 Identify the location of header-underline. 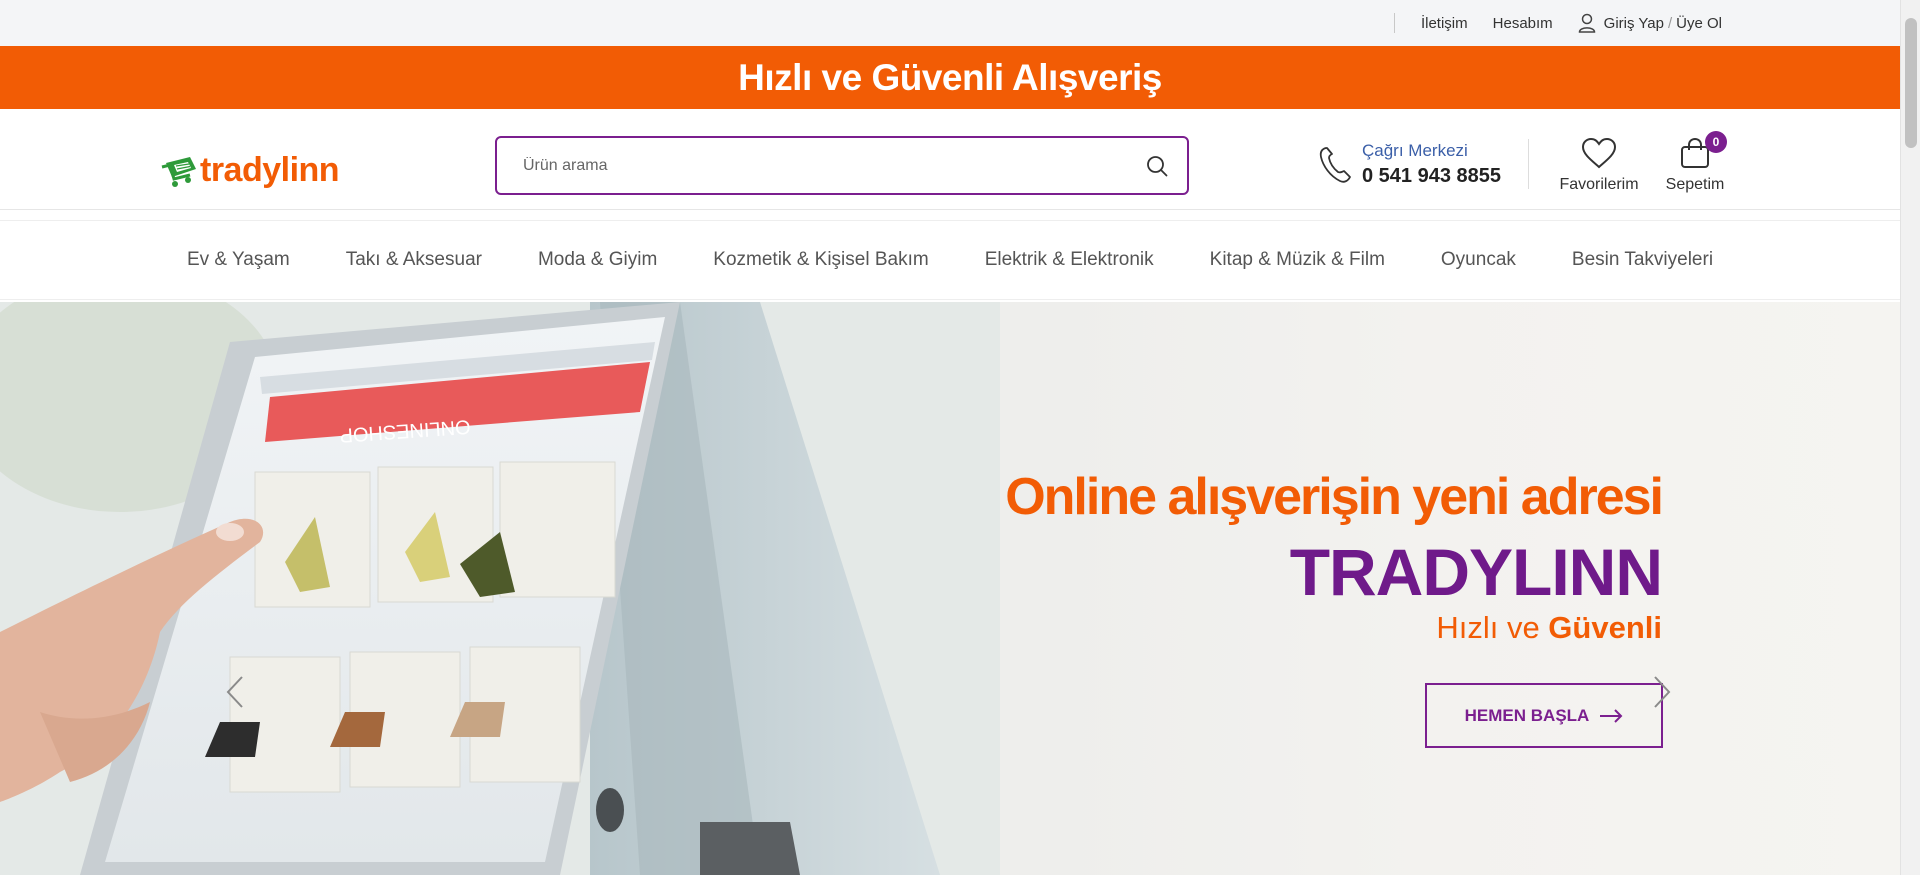
(950, 209).